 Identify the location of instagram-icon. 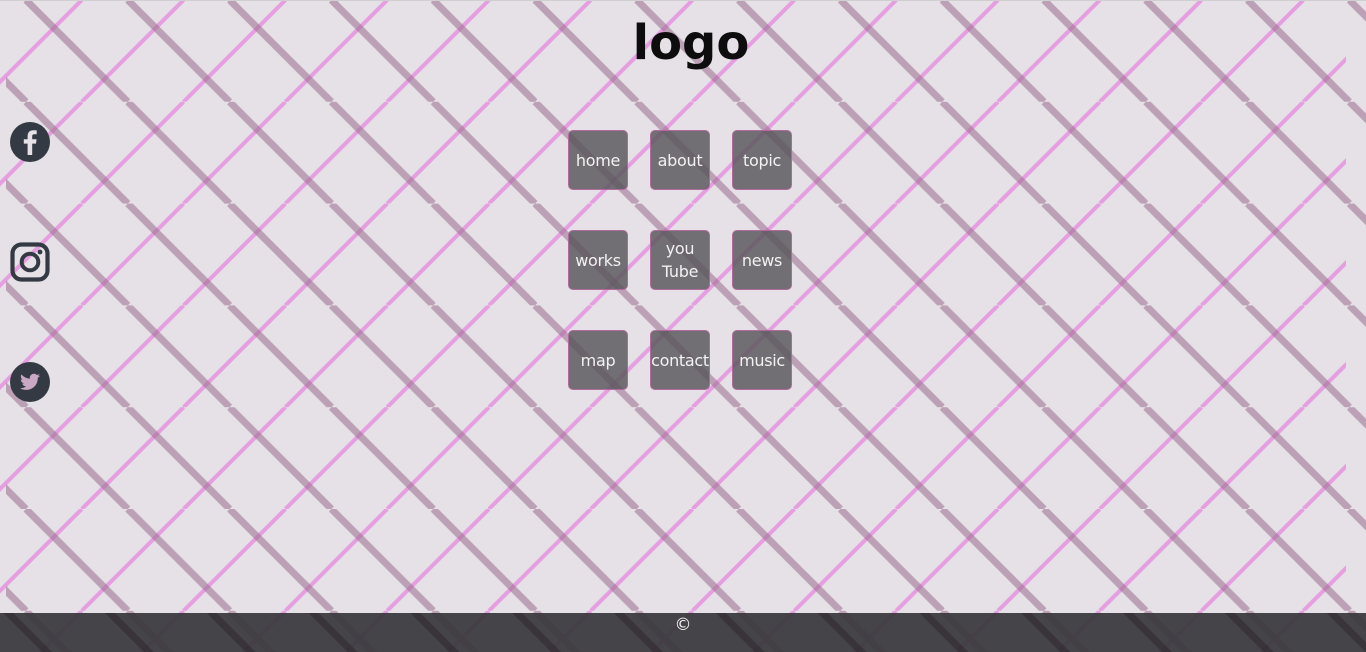
(30, 262).